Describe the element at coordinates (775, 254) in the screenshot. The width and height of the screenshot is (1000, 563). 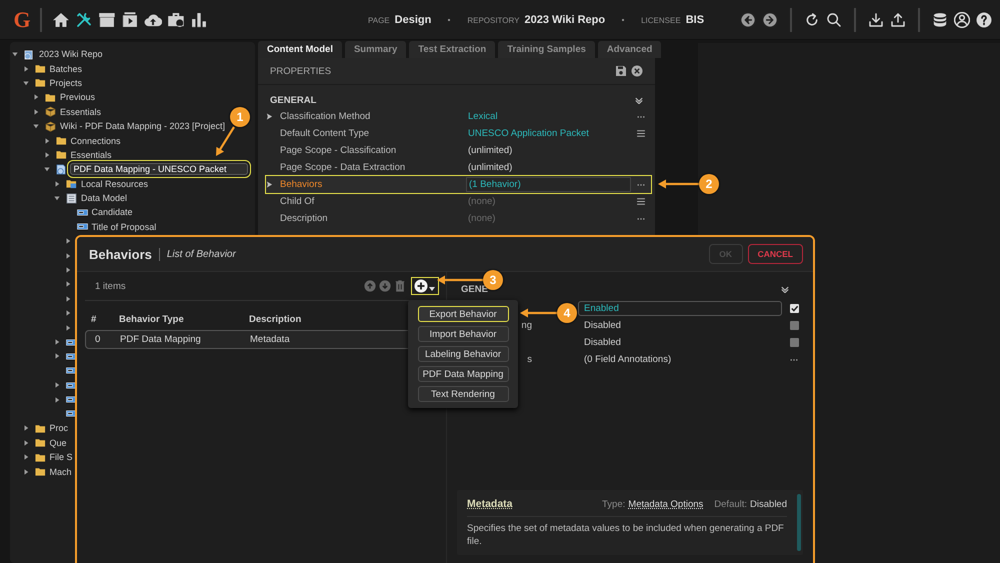
I see `cancel-button: CANCEL` at that location.